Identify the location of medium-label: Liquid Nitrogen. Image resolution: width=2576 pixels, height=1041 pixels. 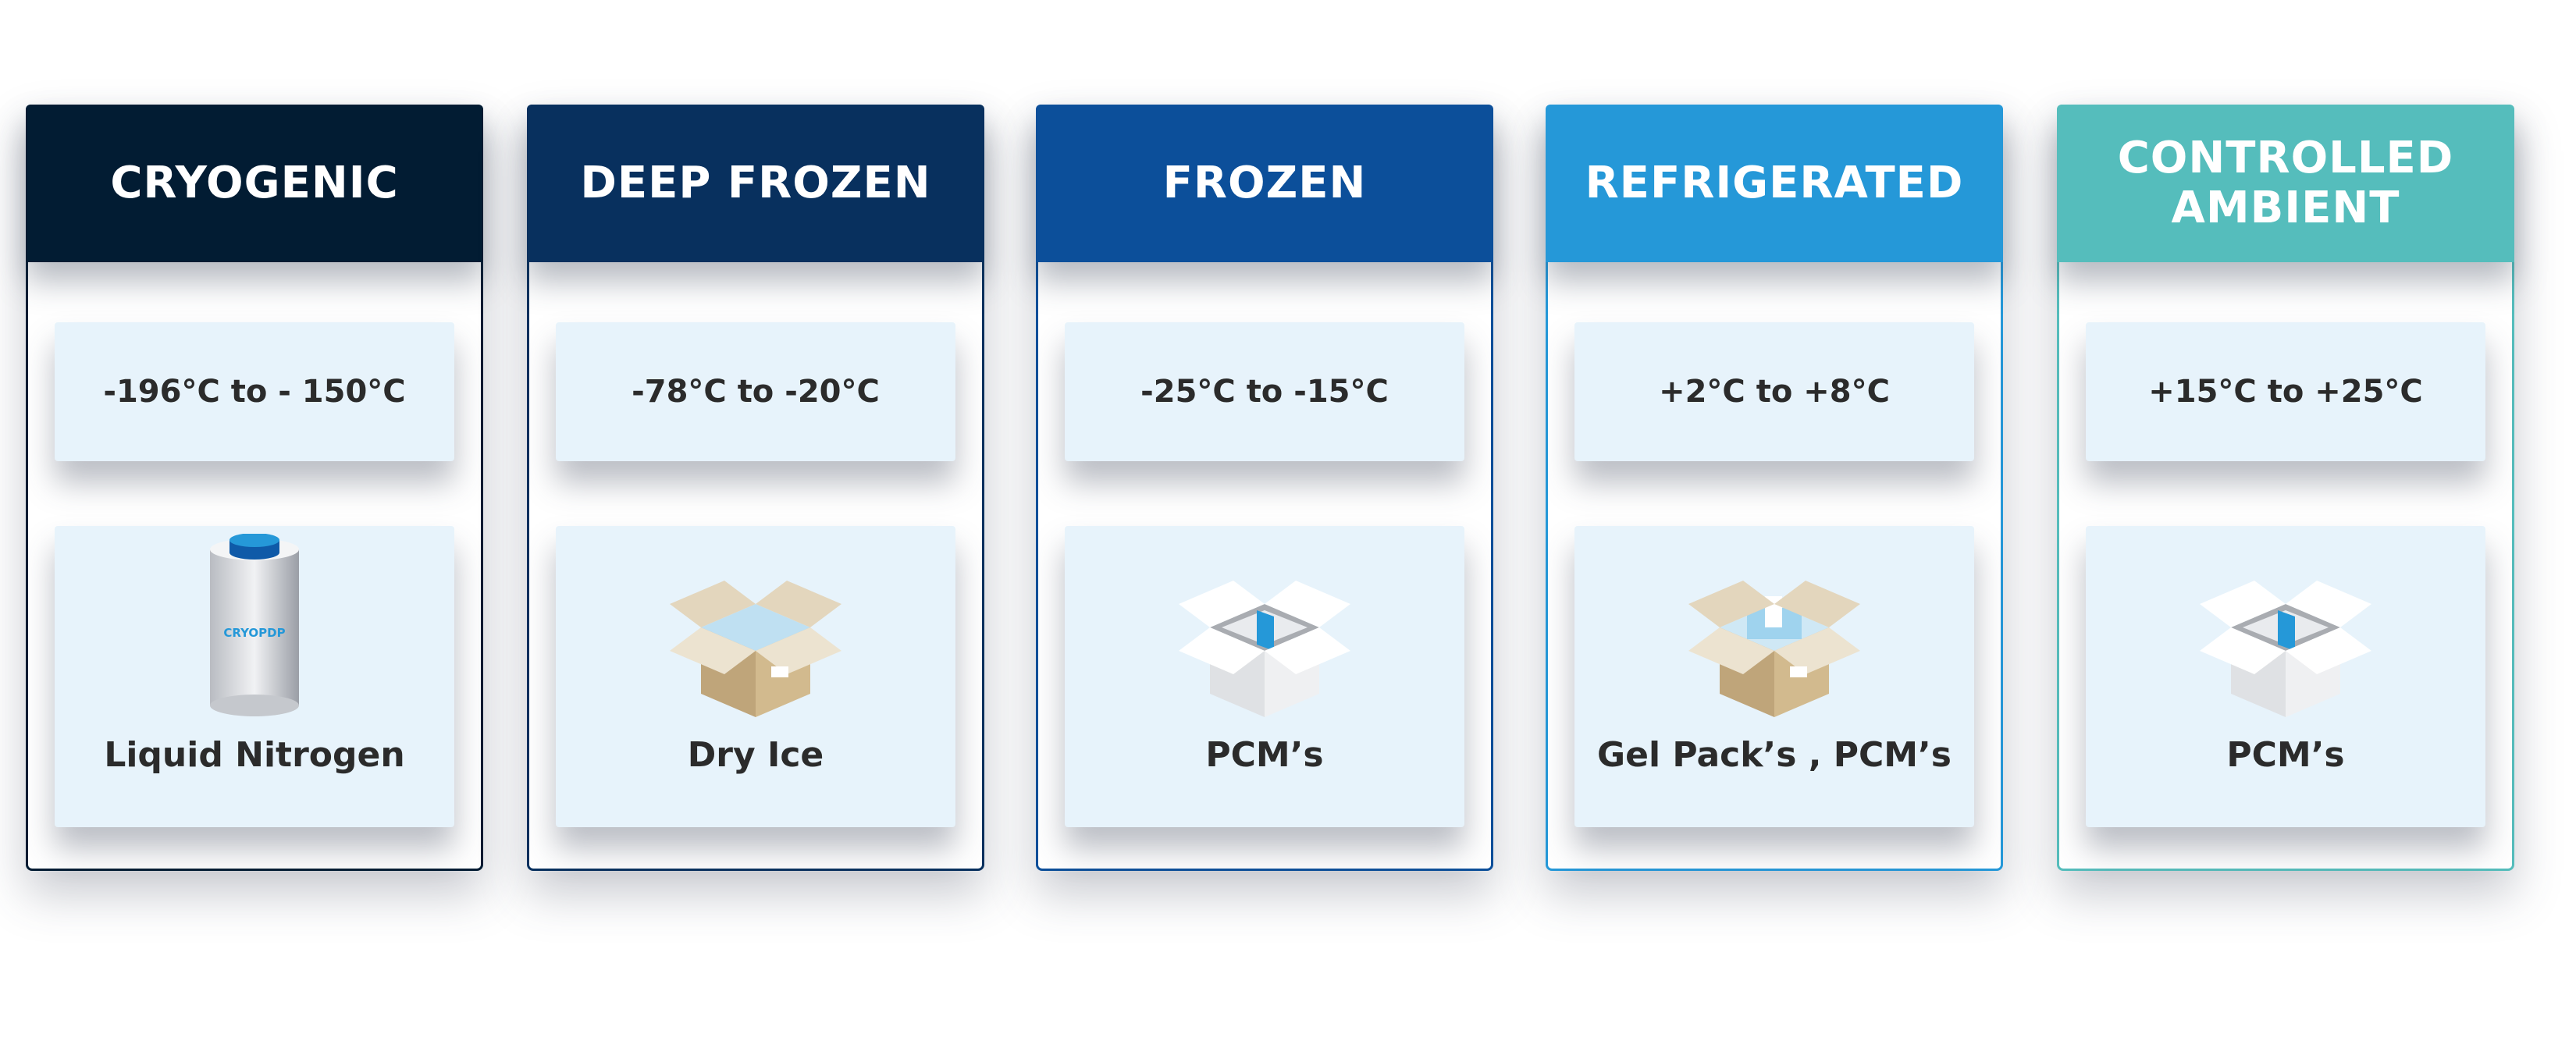
(255, 755).